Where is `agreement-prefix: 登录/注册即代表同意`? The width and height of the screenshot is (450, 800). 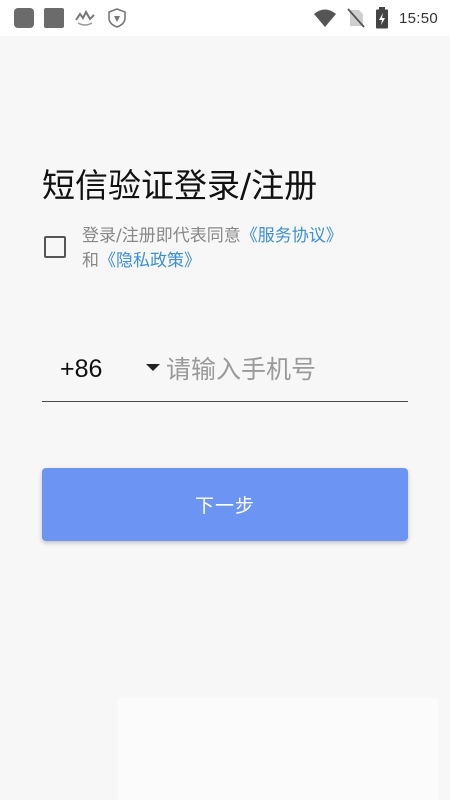
agreement-prefix: 登录/注册即代表同意 is located at coordinates (161, 236).